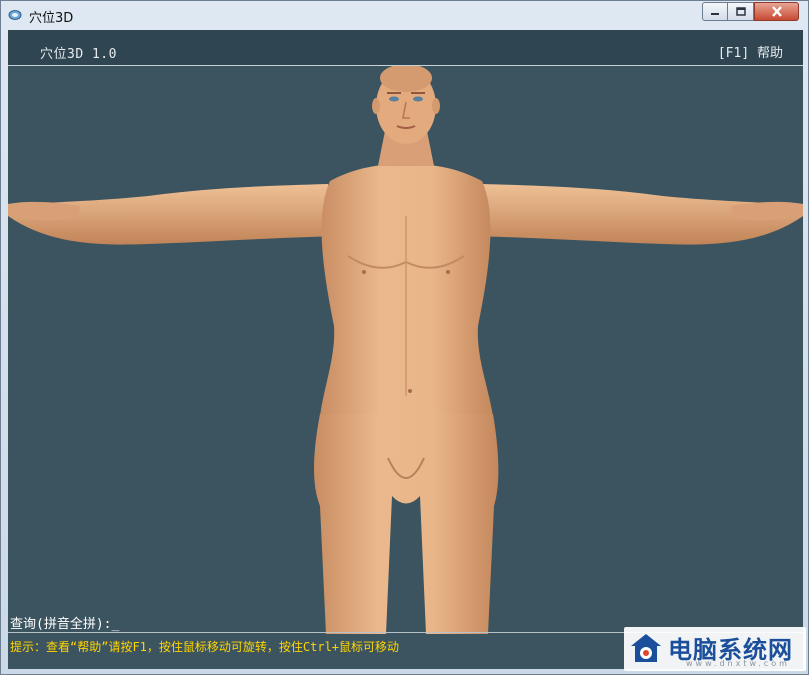 The height and width of the screenshot is (675, 809). I want to click on close-icon, so click(776, 11).